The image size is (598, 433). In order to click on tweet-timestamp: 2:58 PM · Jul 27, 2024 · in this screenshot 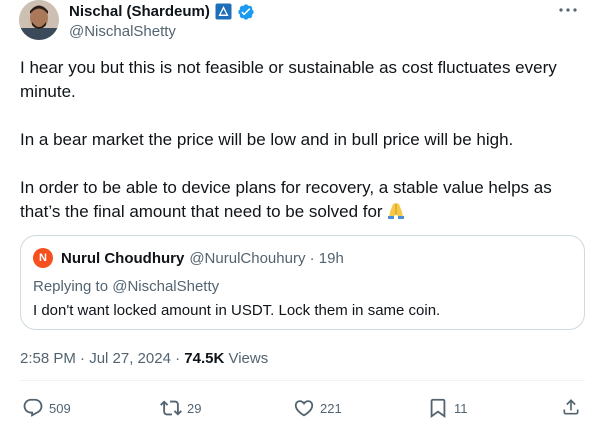, I will do `click(102, 358)`.